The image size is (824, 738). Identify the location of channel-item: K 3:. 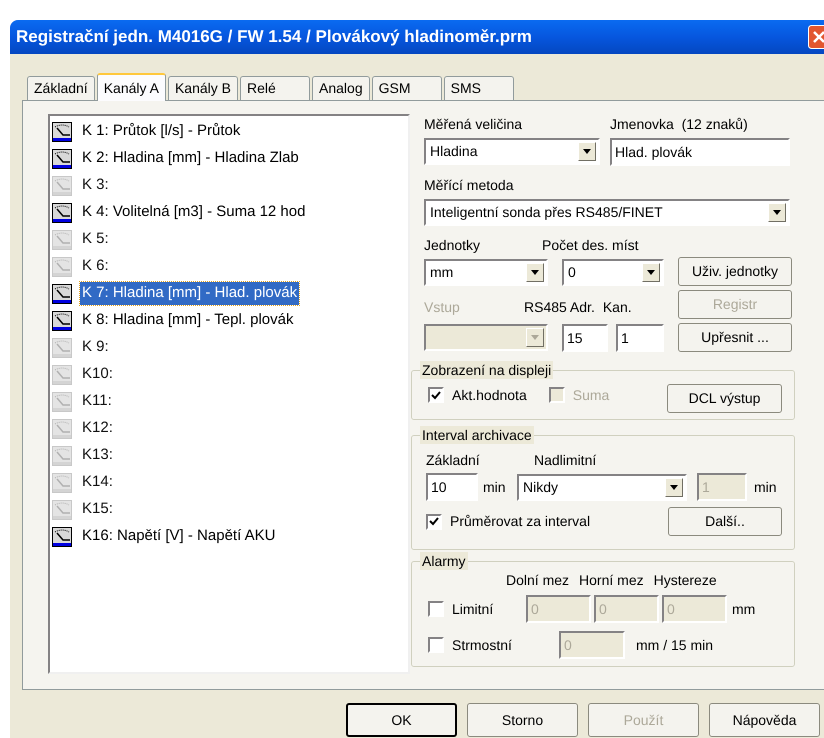
(95, 185).